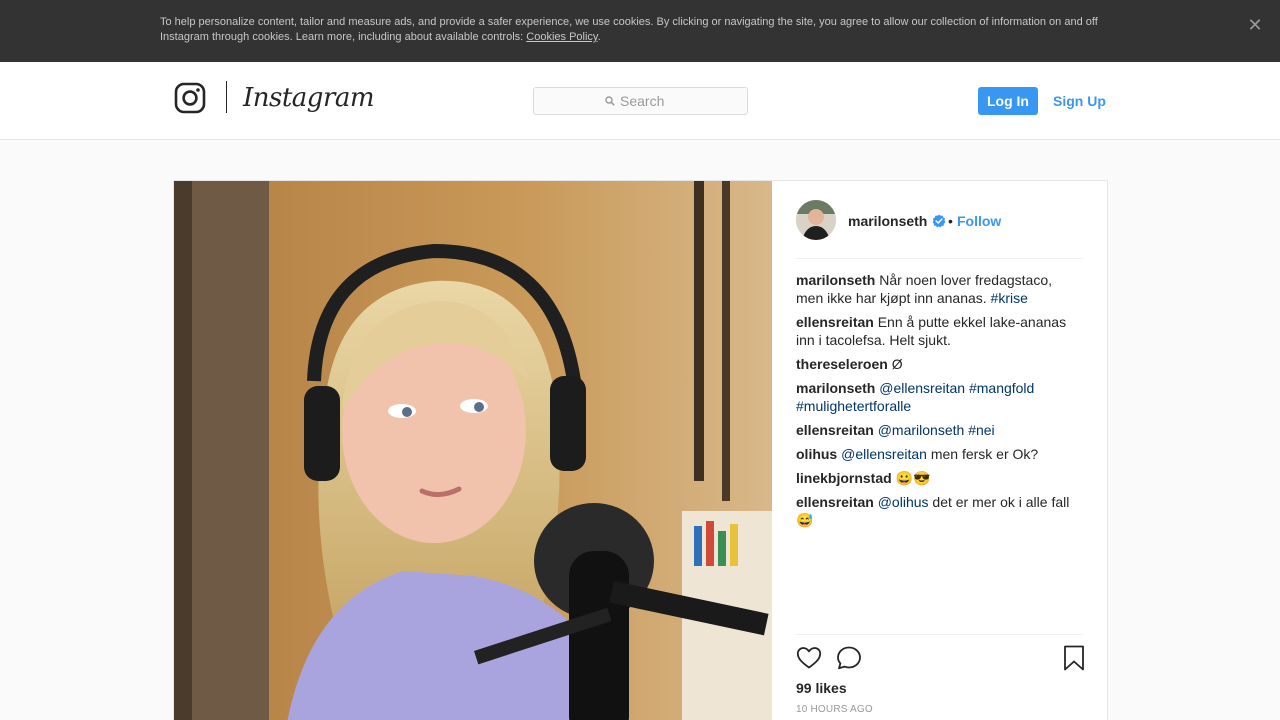  I want to click on comment-item: ellensreitan @marilonseth #nei, so click(939, 430).